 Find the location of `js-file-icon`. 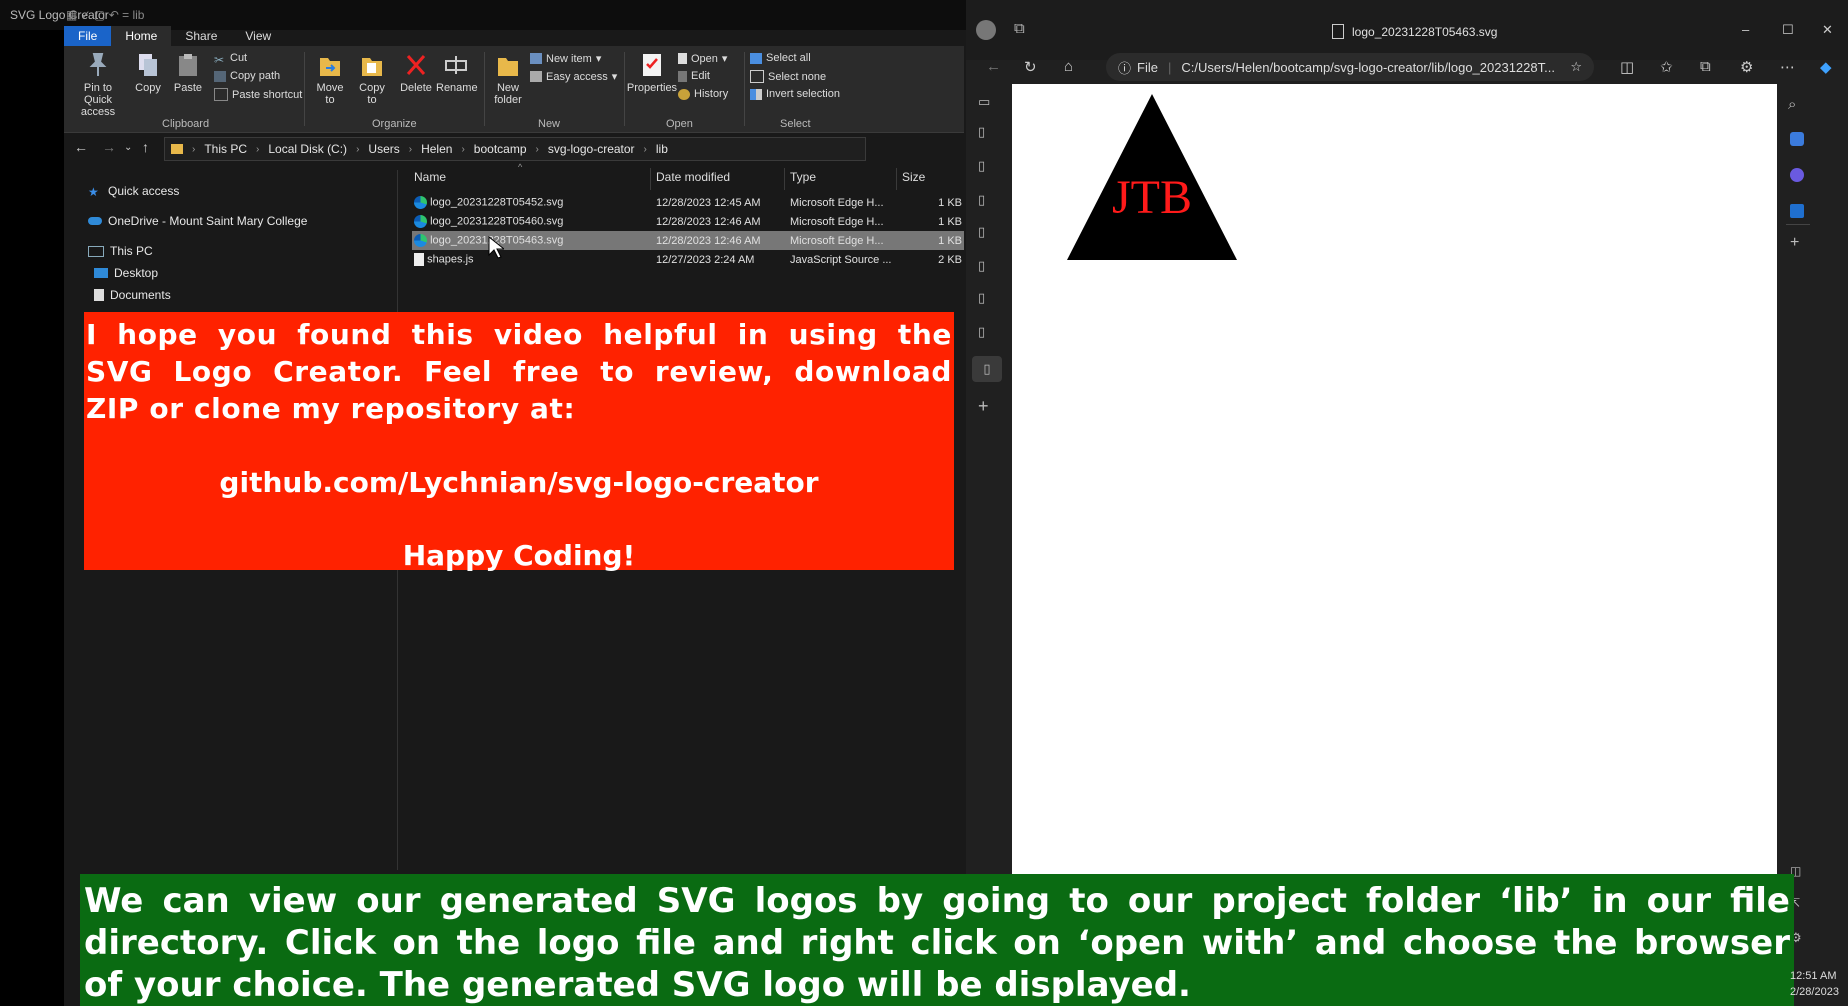

js-file-icon is located at coordinates (419, 259).